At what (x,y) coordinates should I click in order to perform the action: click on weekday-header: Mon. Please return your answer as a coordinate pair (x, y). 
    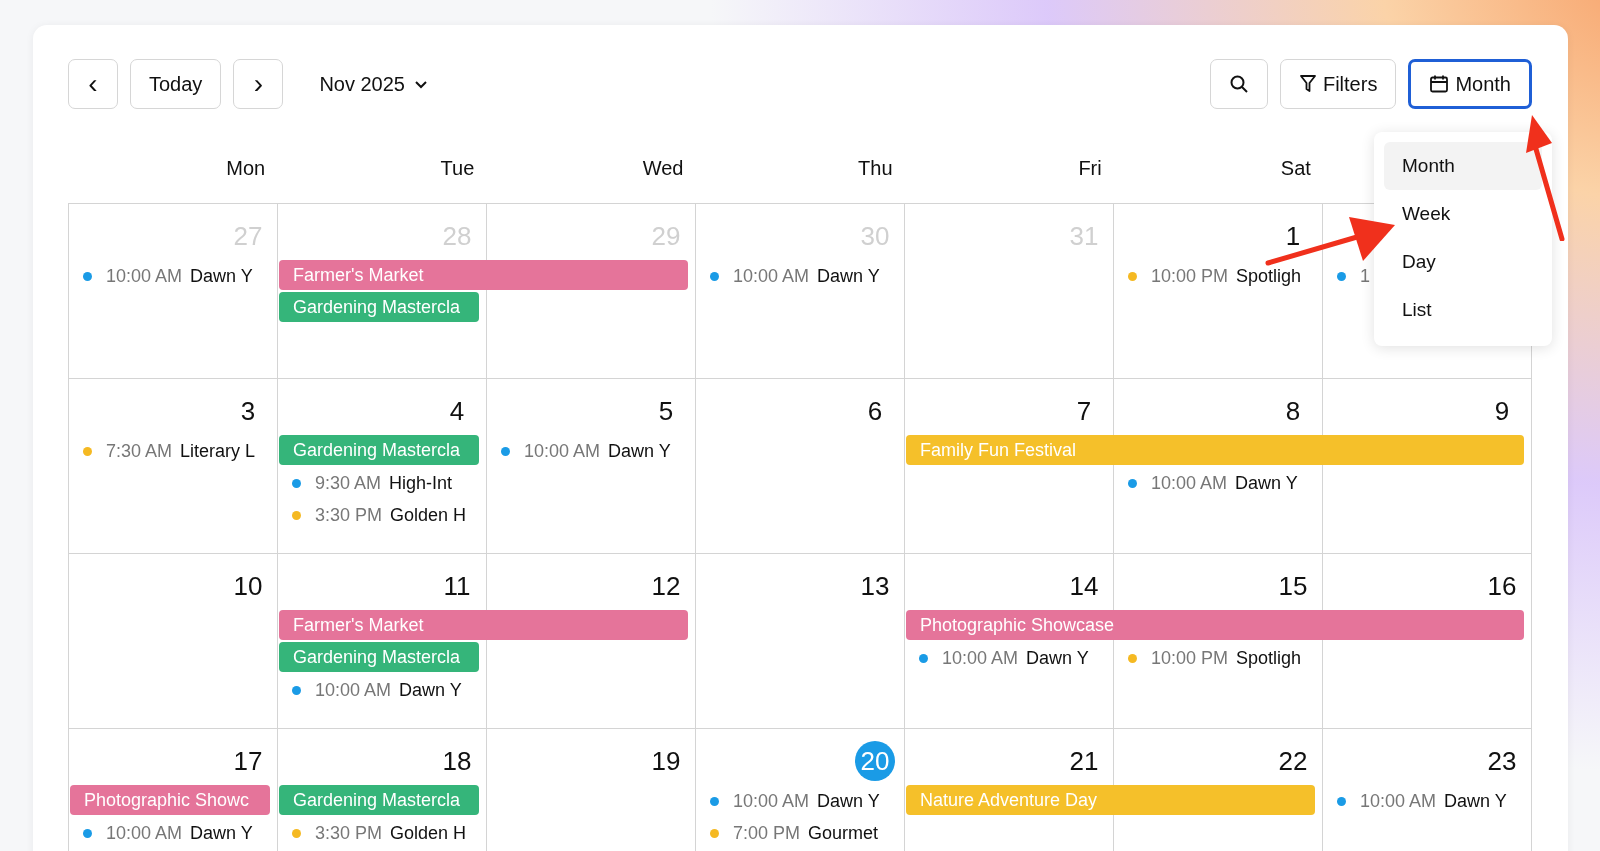
    Looking at the image, I should click on (246, 168).